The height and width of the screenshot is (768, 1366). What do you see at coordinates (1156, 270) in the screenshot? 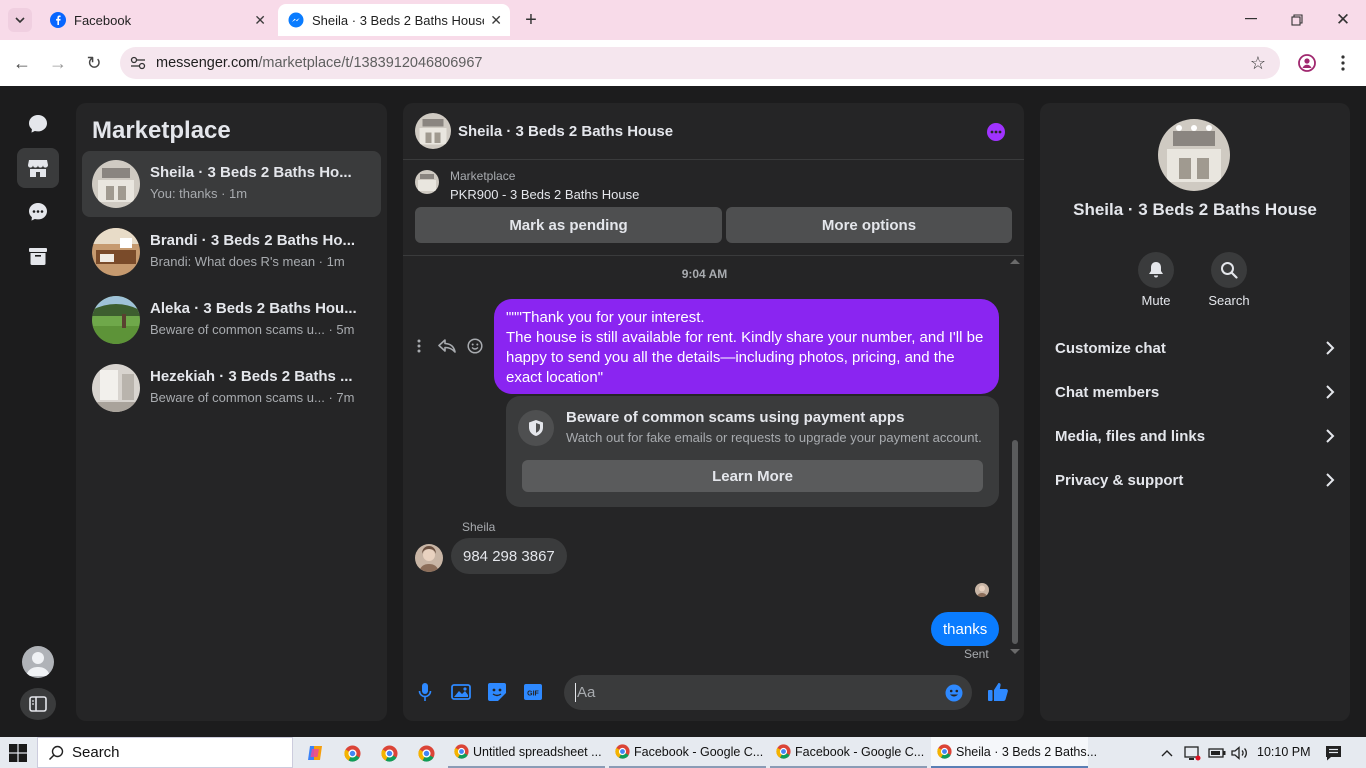
I see `mute-button` at bounding box center [1156, 270].